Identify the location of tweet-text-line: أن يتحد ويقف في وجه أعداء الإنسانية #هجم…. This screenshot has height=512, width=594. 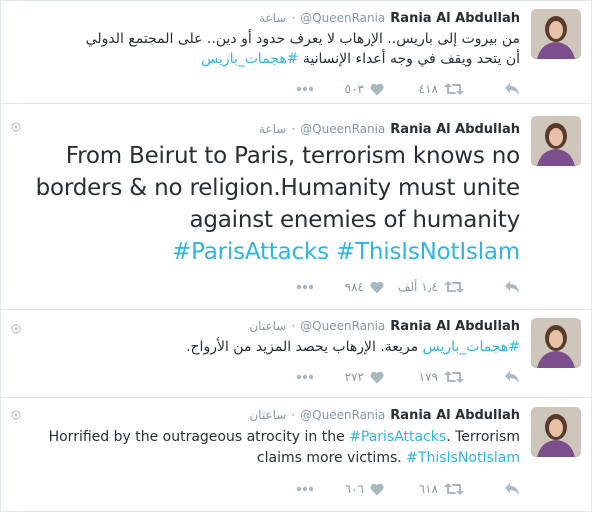
(360, 59).